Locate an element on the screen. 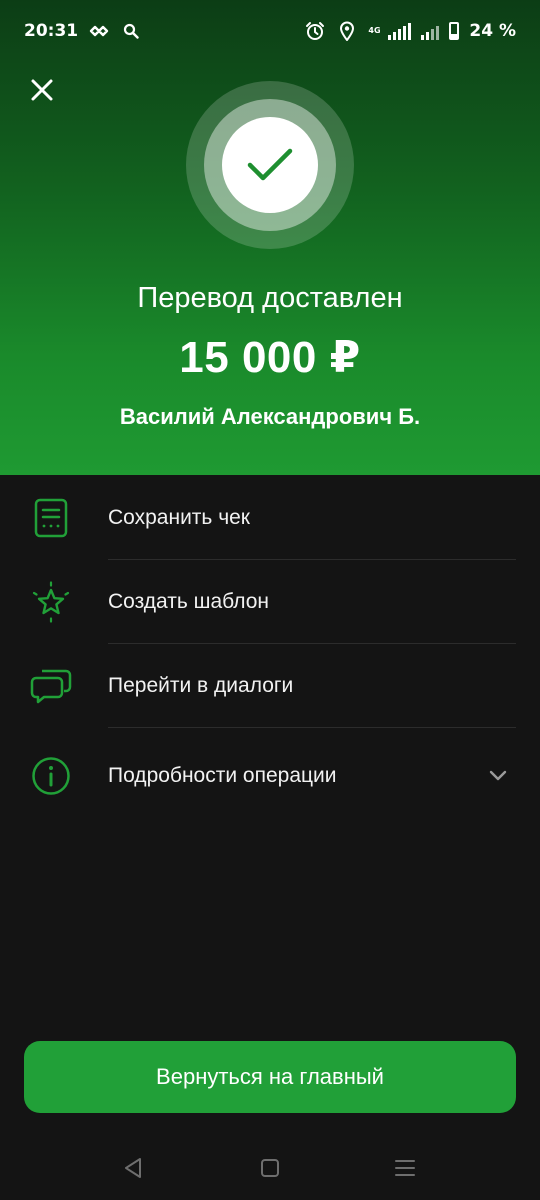 This screenshot has height=1200, width=540. back-icon is located at coordinates (133, 1168).